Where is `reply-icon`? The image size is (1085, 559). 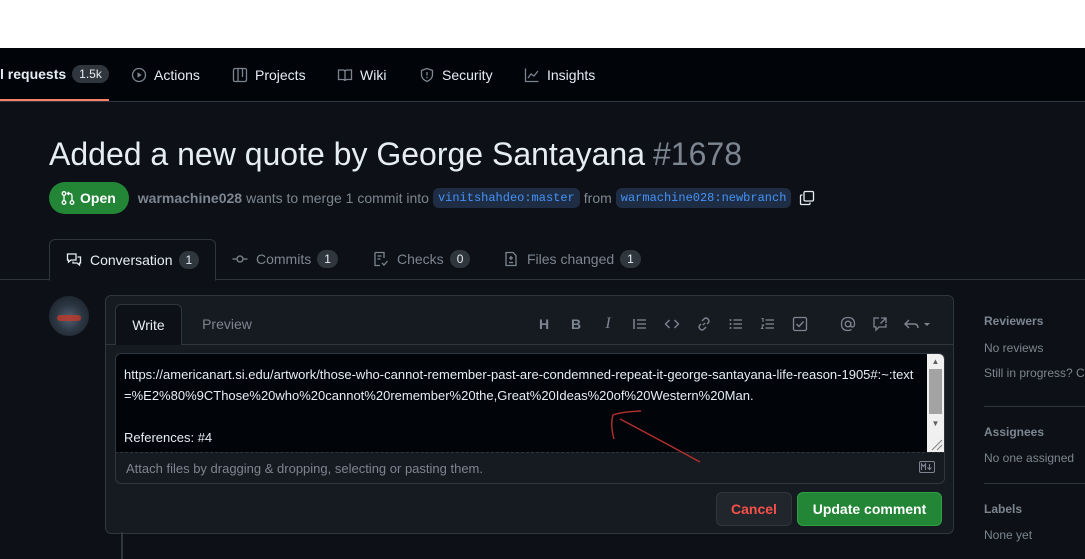 reply-icon is located at coordinates (918, 324).